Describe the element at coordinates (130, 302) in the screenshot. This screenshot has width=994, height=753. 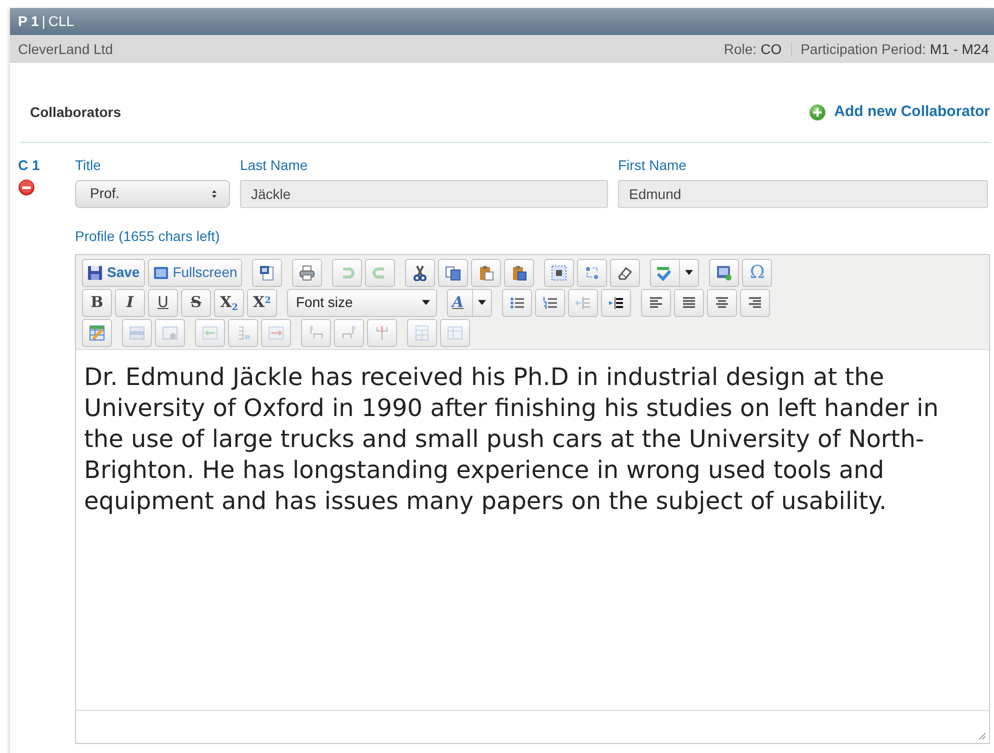
I see `italic-button: I` at that location.